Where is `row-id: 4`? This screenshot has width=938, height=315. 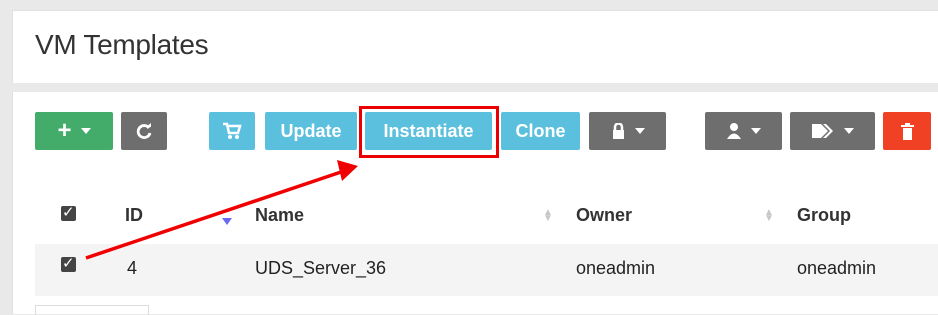 row-id: 4 is located at coordinates (132, 268).